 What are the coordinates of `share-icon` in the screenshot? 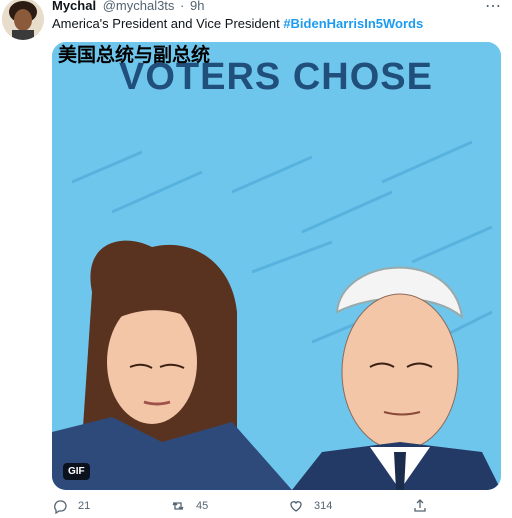 It's located at (420, 505).